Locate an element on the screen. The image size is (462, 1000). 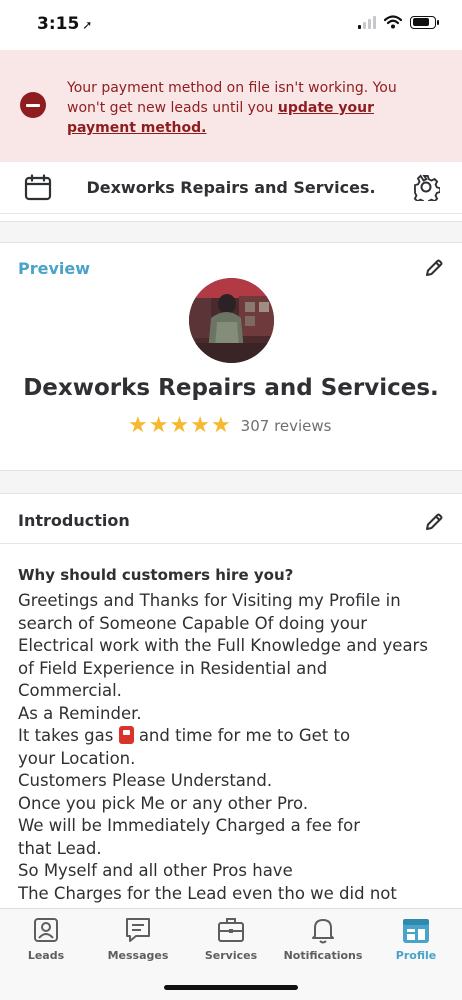
answer-line: So Myself and all other Pros have is located at coordinates (155, 870).